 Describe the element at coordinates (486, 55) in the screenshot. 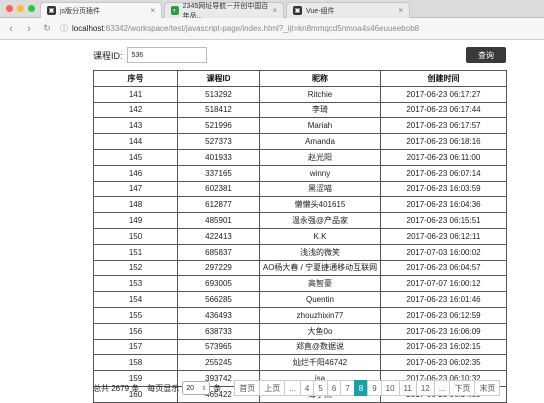

I see `search-button: 查询` at that location.